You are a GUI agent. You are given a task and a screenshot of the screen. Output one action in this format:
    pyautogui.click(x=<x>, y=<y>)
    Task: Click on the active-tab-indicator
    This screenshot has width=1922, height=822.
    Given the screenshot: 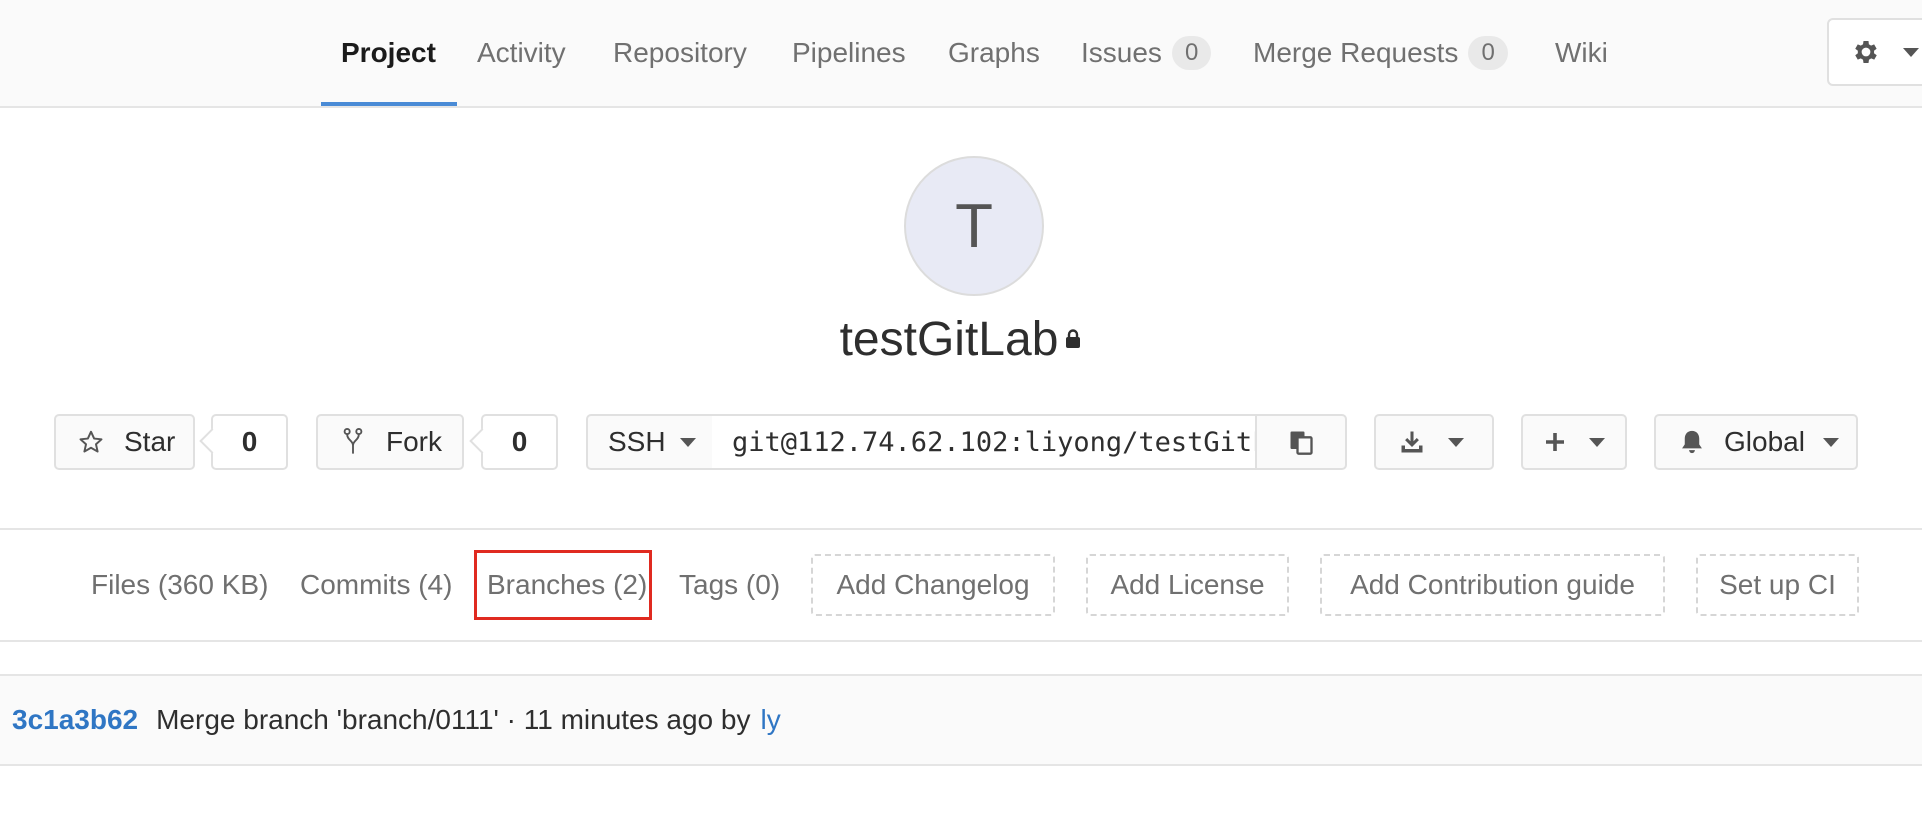 What is the action you would take?
    pyautogui.click(x=389, y=104)
    